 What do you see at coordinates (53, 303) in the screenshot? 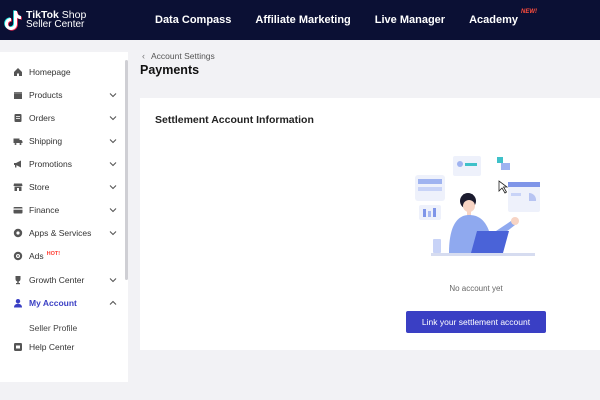
I see `sidebar-item-label: My Account` at bounding box center [53, 303].